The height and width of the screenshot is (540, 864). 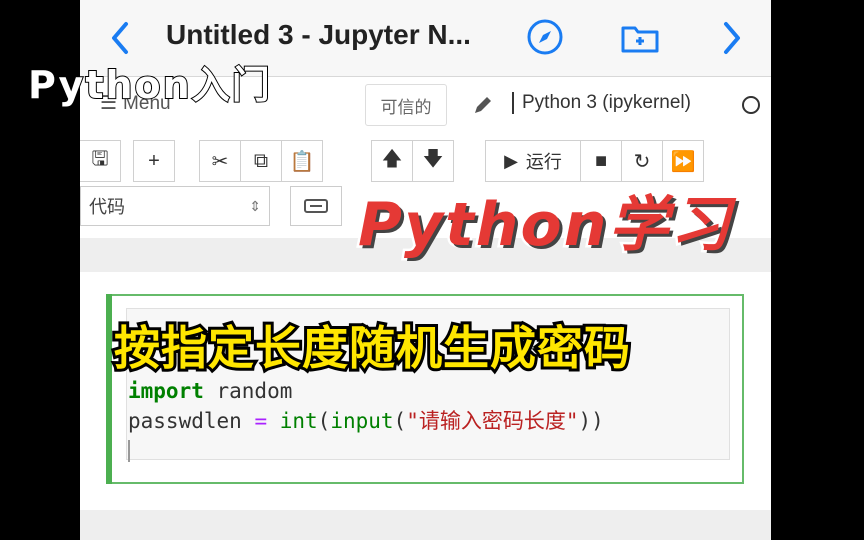 I want to click on restart-icon: ↻, so click(x=642, y=161).